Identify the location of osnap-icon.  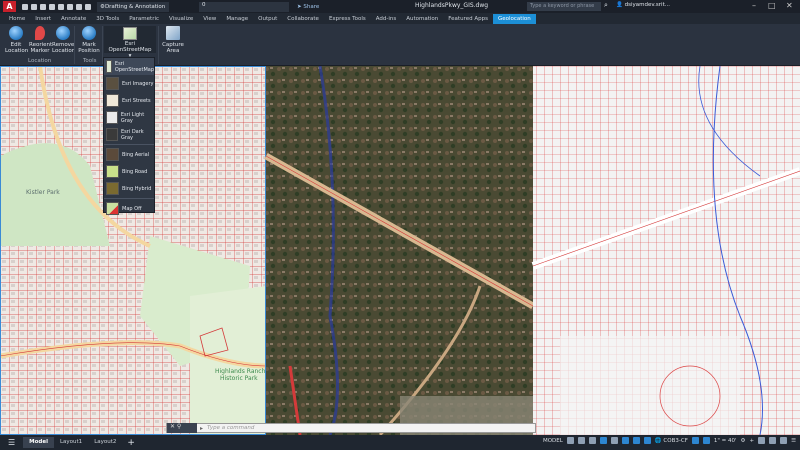
(625, 440).